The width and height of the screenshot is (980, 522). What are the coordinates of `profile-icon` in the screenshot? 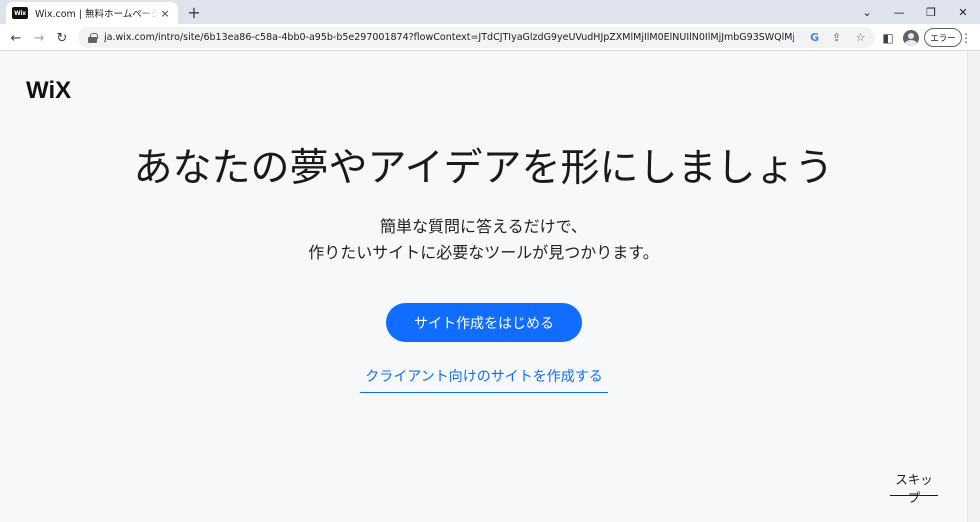 It's located at (911, 38).